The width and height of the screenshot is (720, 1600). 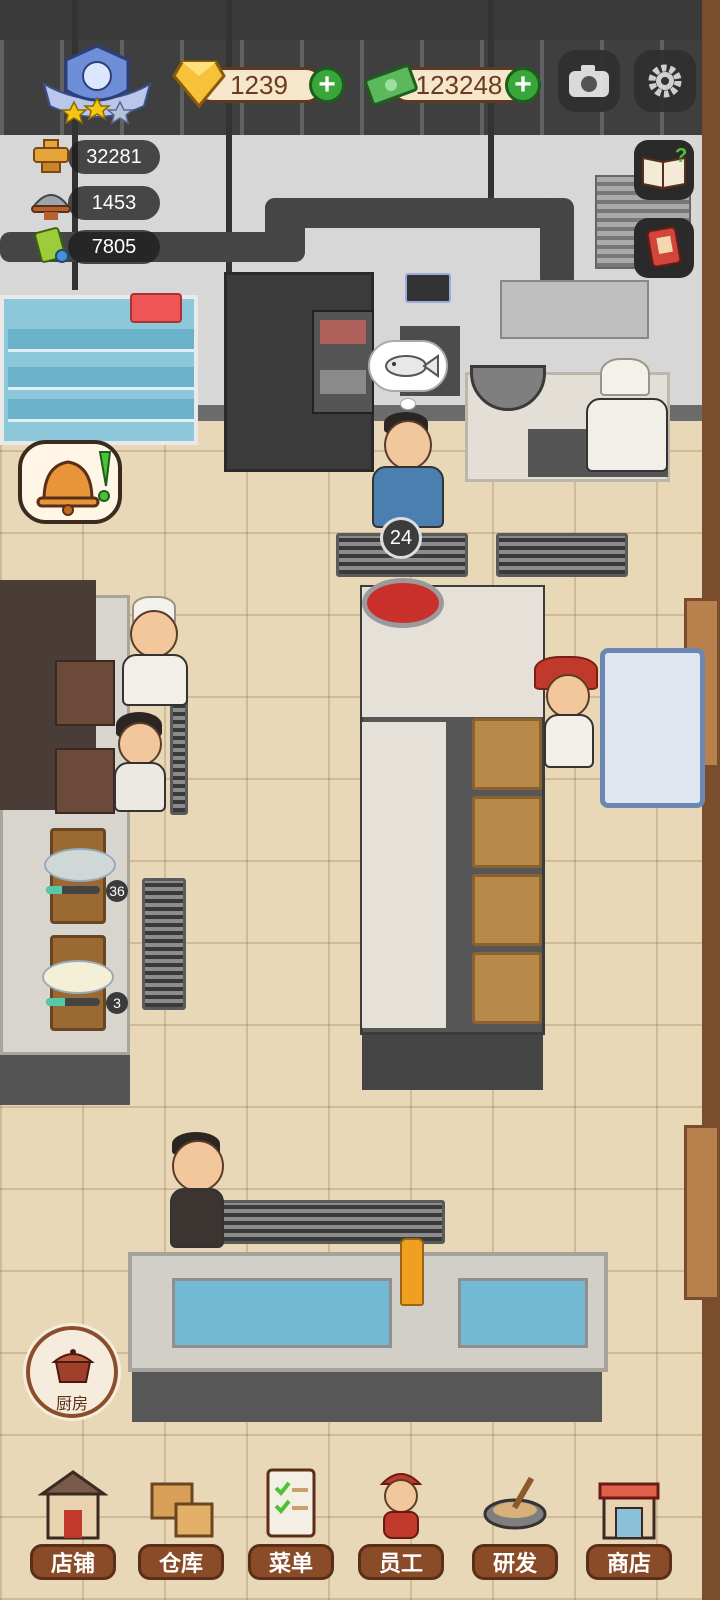 What do you see at coordinates (51, 245) in the screenshot?
I see `recipe-book-icon` at bounding box center [51, 245].